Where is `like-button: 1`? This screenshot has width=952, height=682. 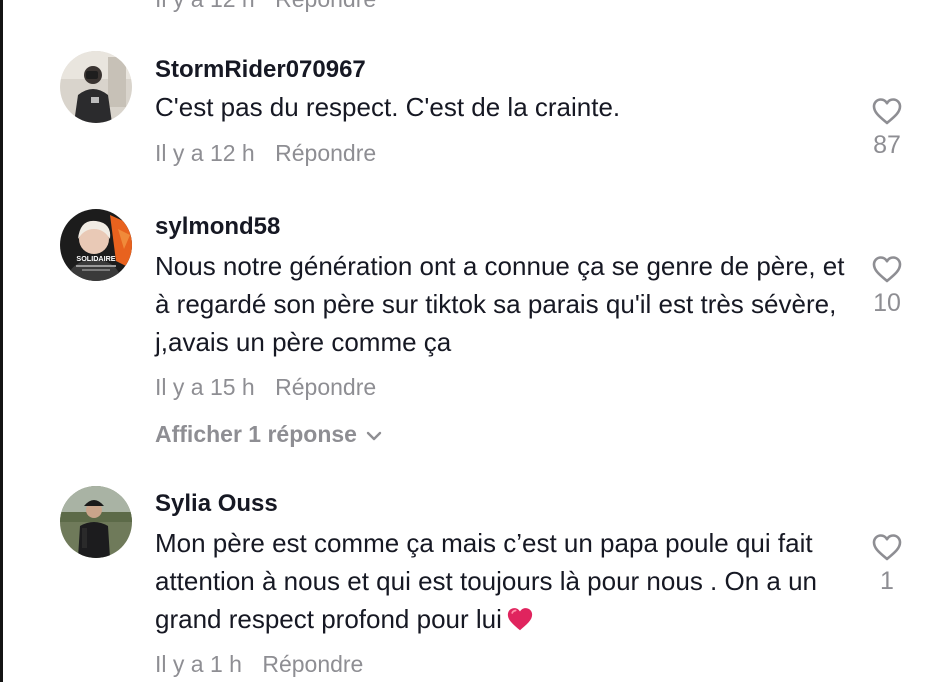
like-button: 1 is located at coordinates (887, 564).